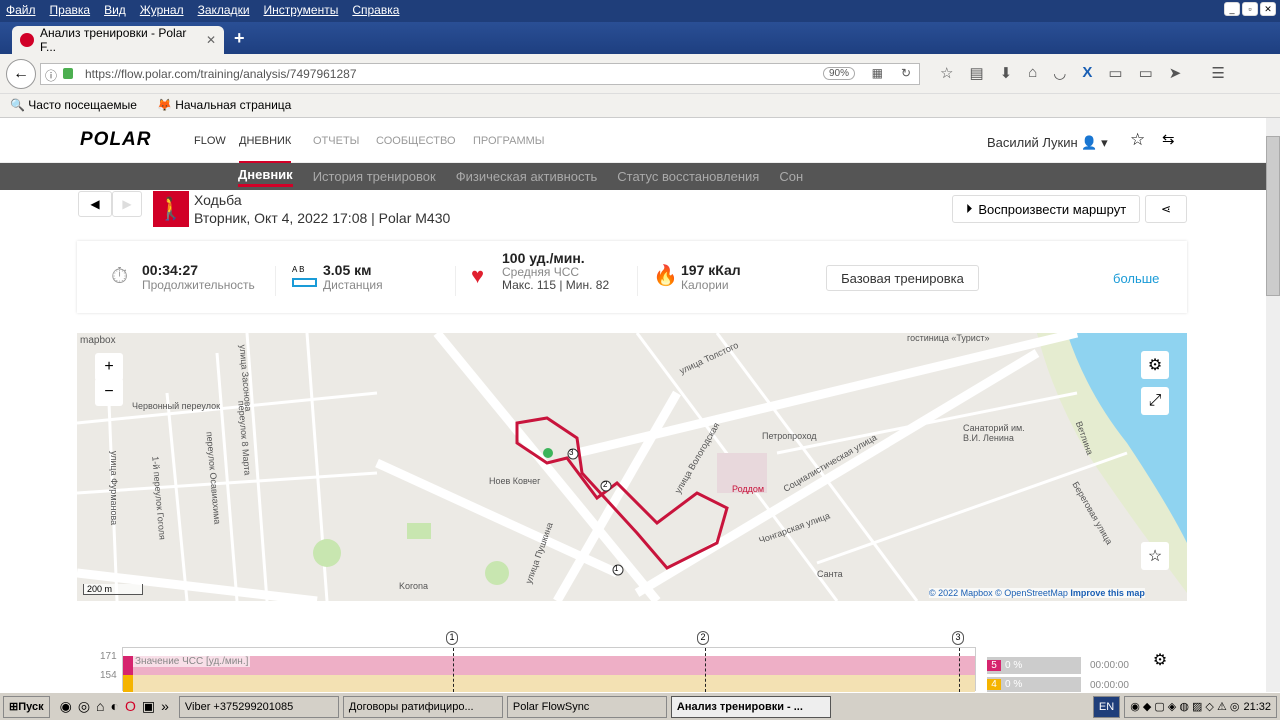 The height and width of the screenshot is (720, 1280). Describe the element at coordinates (1087, 73) in the screenshot. I see `extension-x-icon: X` at that location.